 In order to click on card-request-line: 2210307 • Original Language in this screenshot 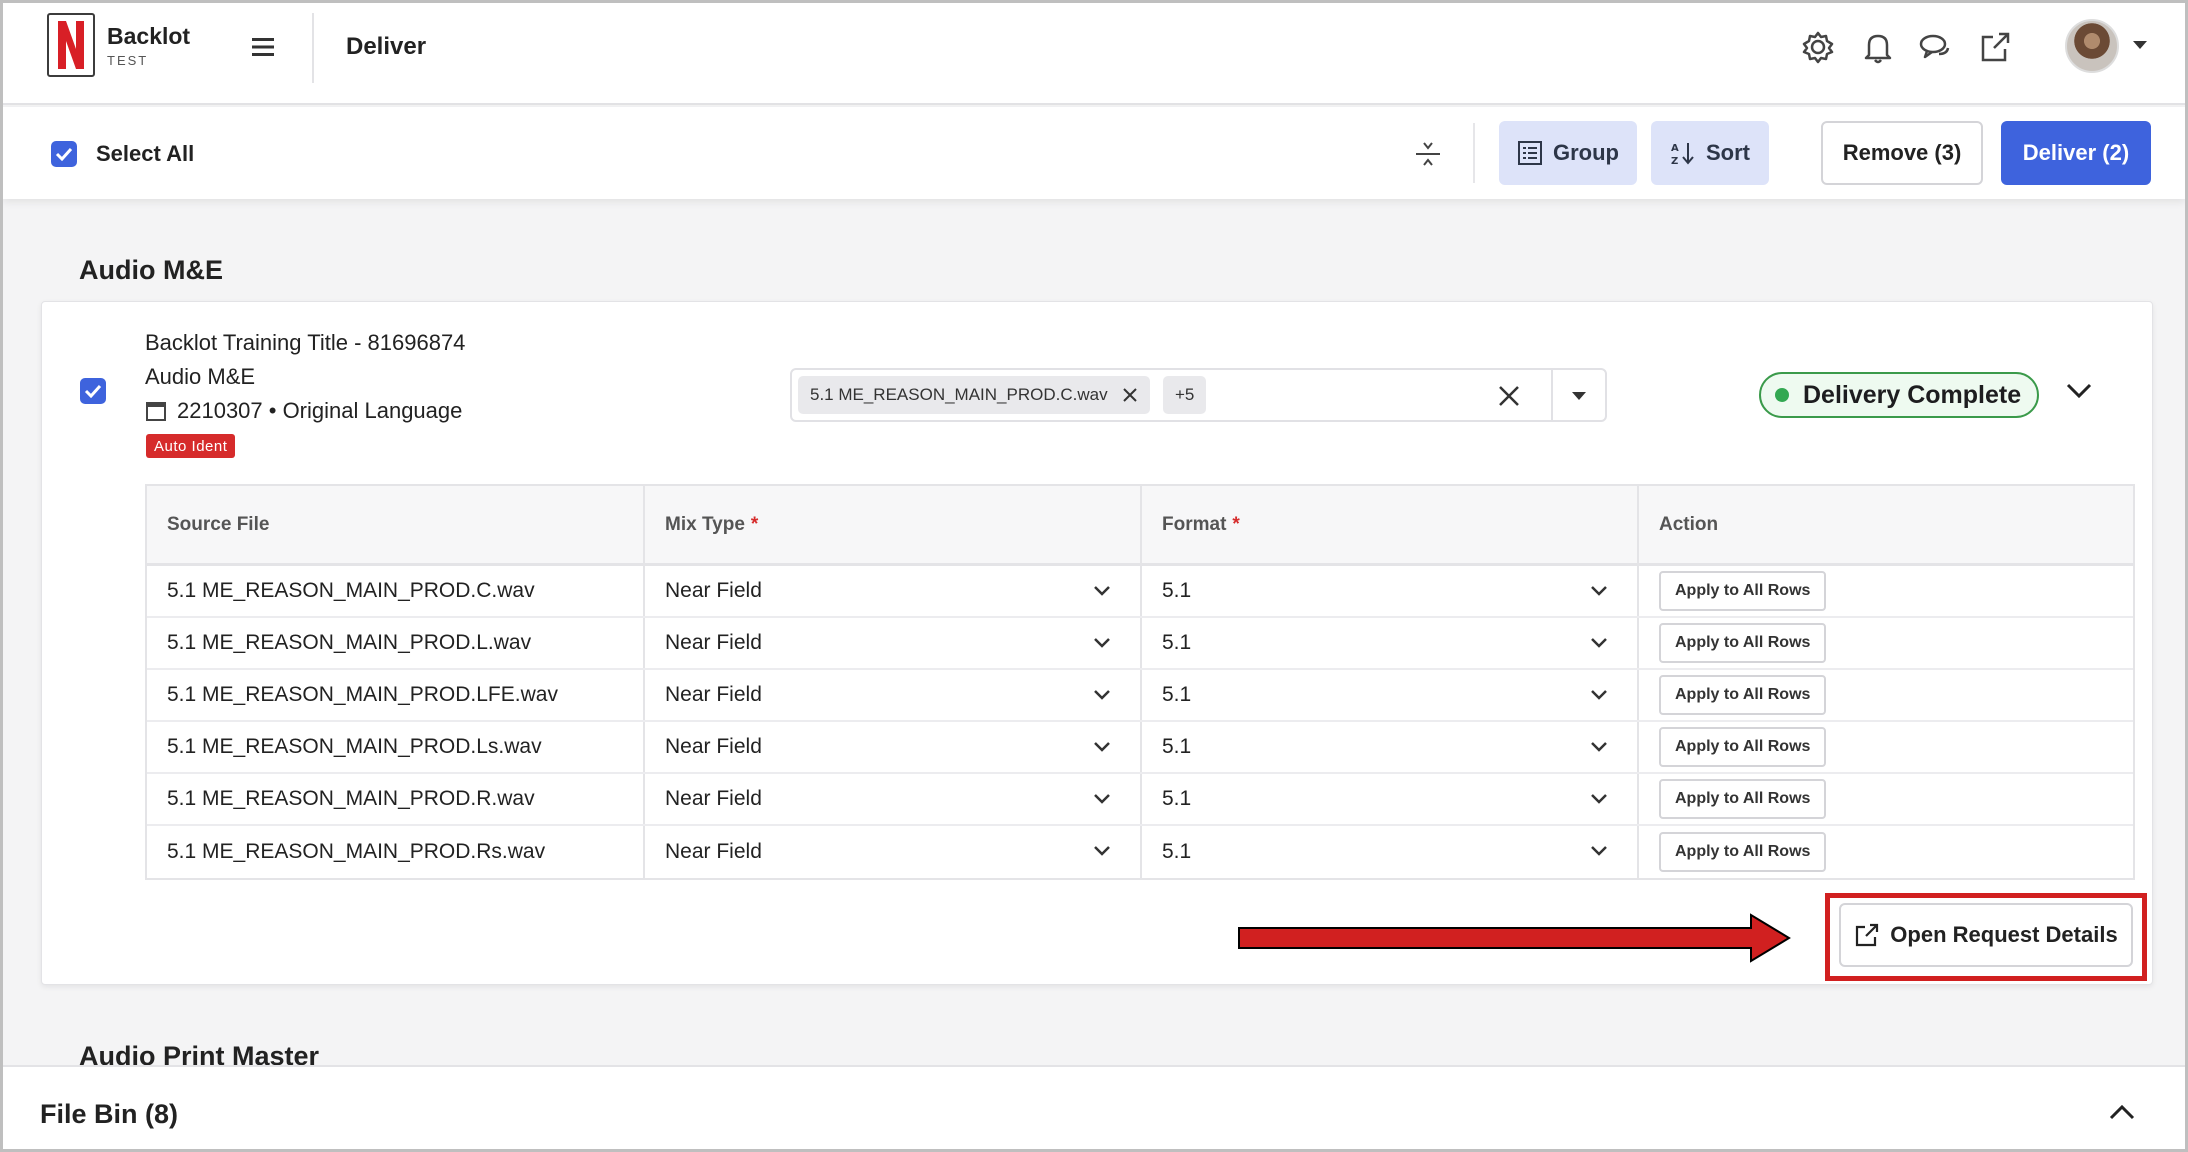, I will do `click(303, 411)`.